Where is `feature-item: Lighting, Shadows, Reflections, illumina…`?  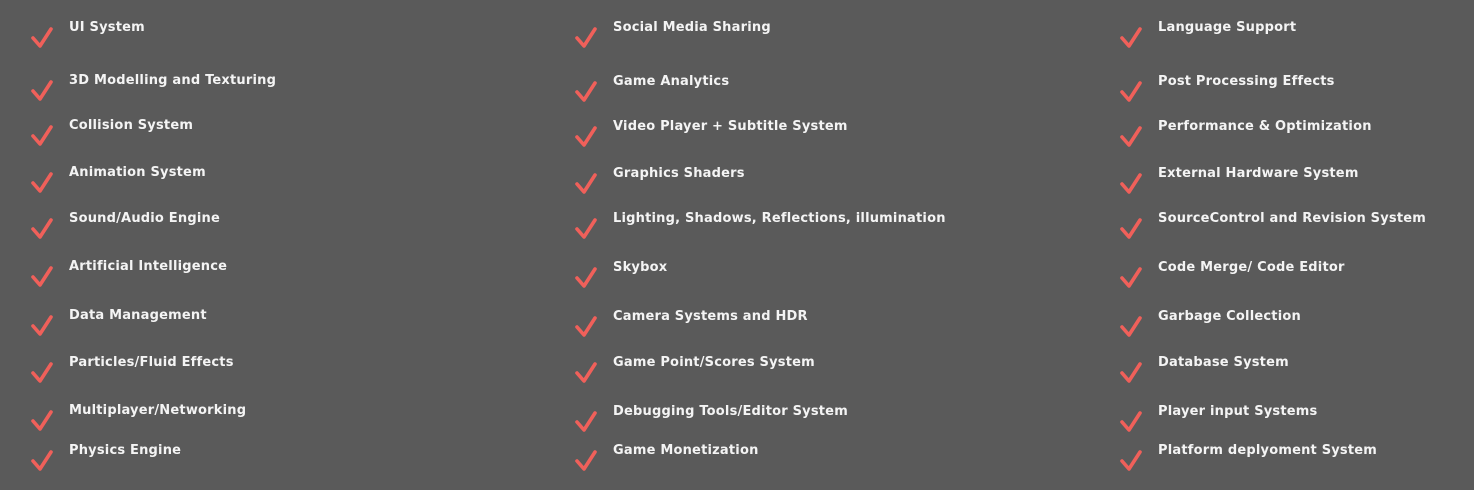
feature-item: Lighting, Shadows, Reflections, illumina… is located at coordinates (800, 229).